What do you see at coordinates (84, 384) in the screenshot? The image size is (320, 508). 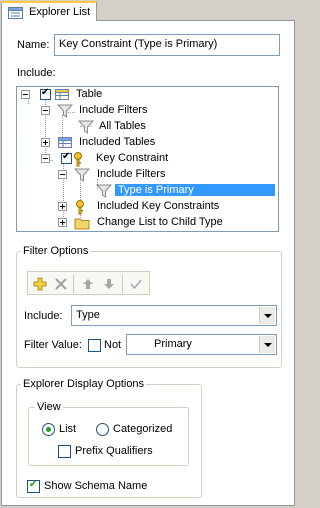 I see `explorer-display-options-title: Explorer Display Options` at bounding box center [84, 384].